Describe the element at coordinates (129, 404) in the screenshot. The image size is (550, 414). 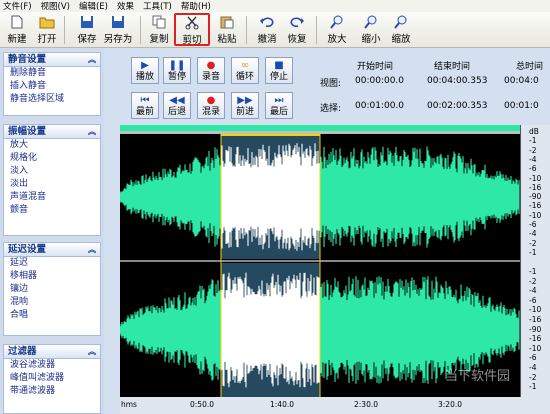
I see `time-unit-label: hms` at that location.